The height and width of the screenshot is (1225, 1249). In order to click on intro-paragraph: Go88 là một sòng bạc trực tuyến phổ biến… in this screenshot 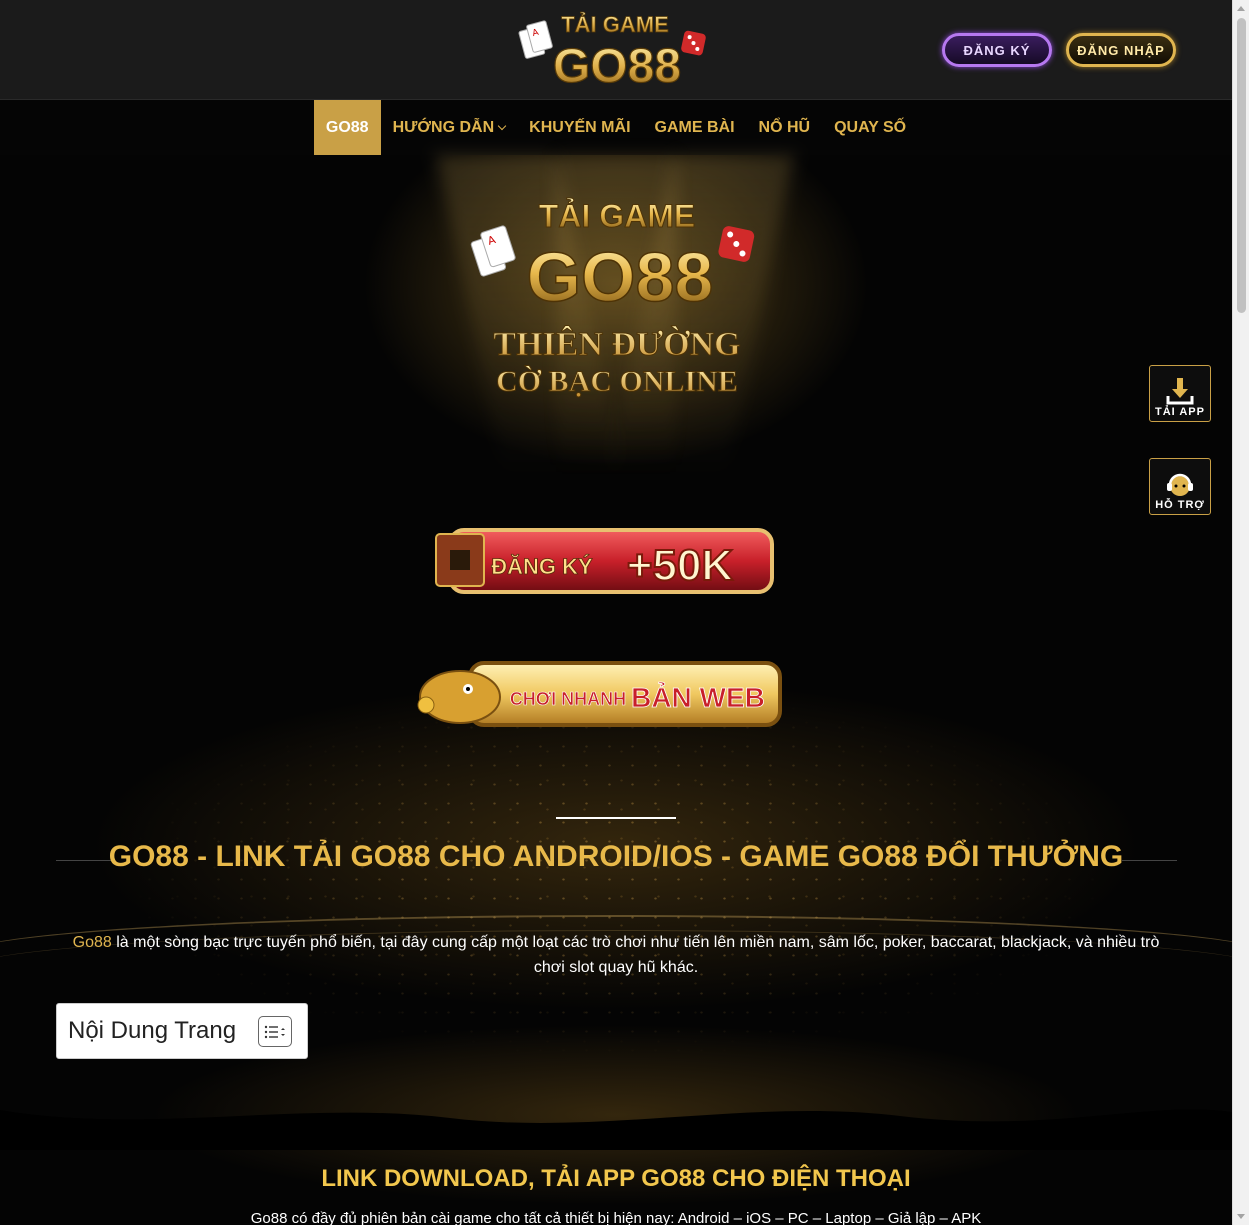, I will do `click(616, 955)`.